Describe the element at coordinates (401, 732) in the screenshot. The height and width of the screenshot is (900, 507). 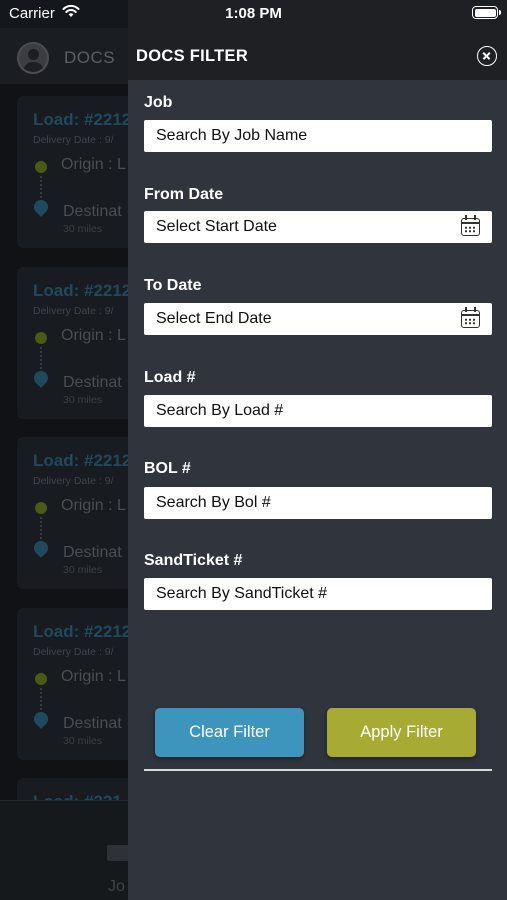
I see `apply-filter-button: Apply Filter` at that location.